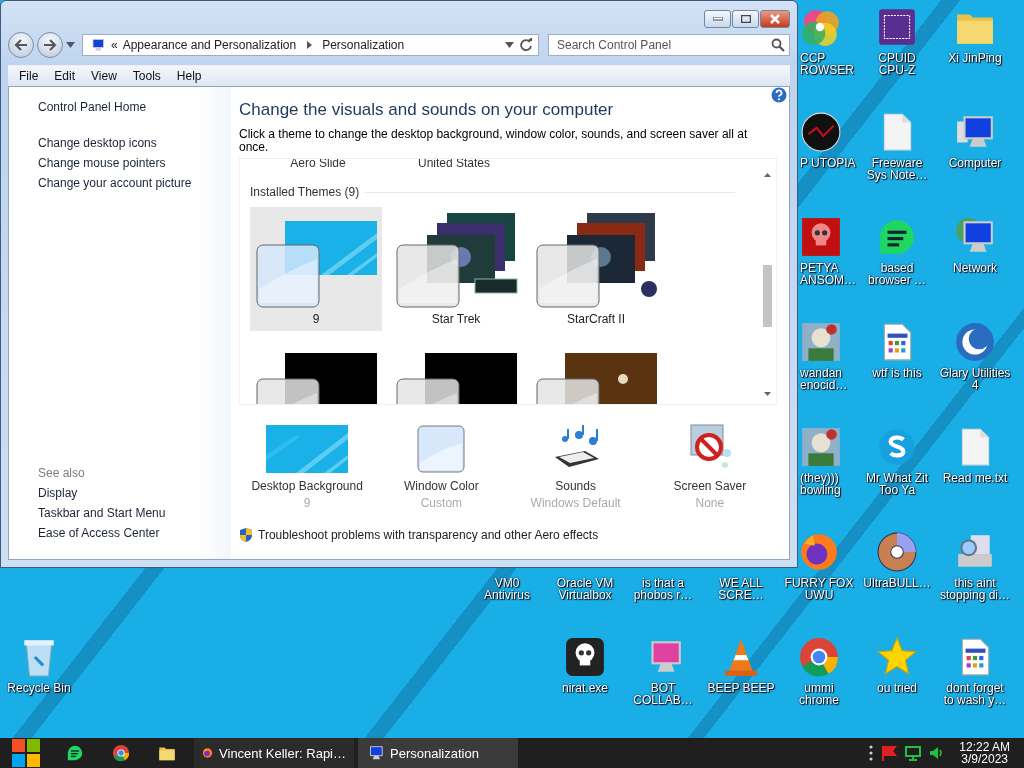 The width and height of the screenshot is (1024, 768). What do you see at coordinates (575, 503) in the screenshot?
I see `setting-value: Windows Default` at bounding box center [575, 503].